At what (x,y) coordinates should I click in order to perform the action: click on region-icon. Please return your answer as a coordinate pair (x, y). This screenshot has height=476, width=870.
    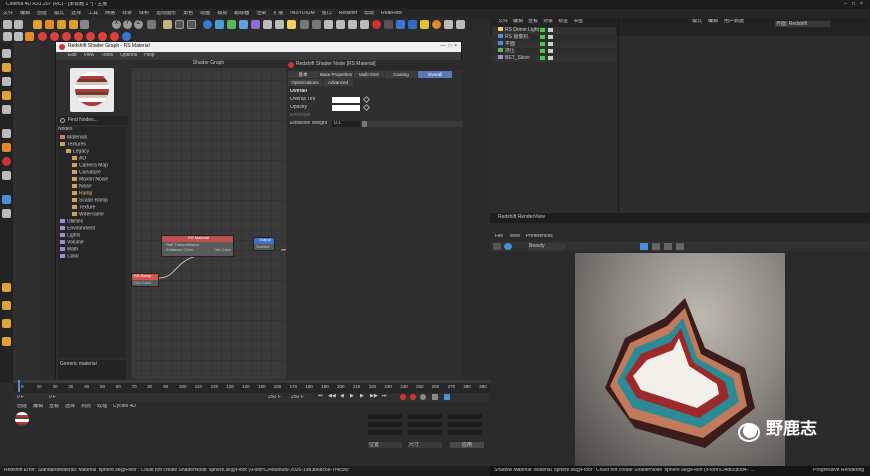
    Looking at the image, I should click on (668, 246).